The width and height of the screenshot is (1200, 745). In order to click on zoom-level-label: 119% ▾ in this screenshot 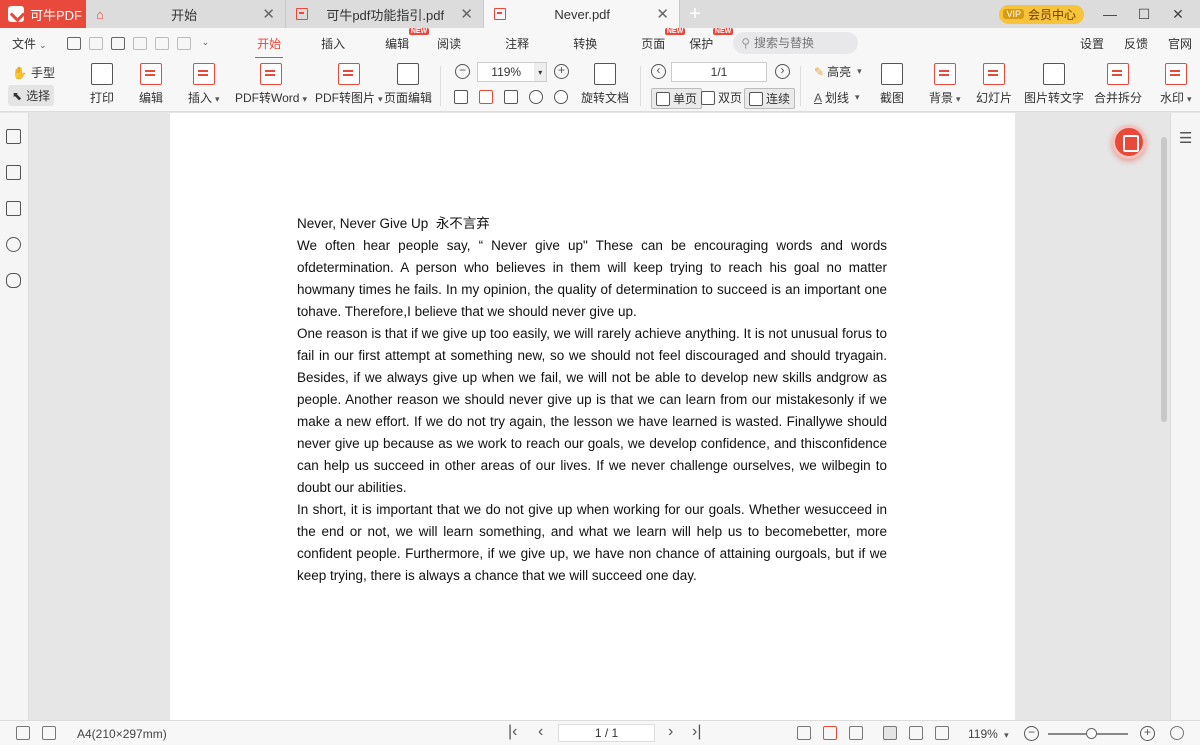, I will do `click(988, 734)`.